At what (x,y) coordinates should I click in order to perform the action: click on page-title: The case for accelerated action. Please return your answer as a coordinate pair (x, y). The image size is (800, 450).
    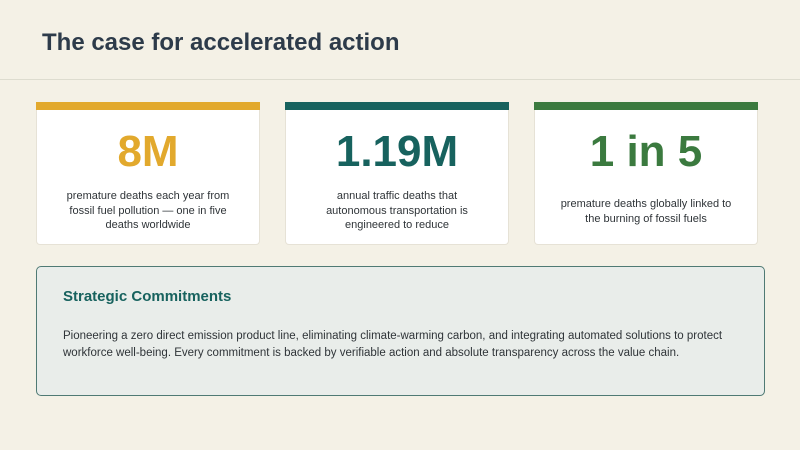
    Looking at the image, I should click on (221, 42).